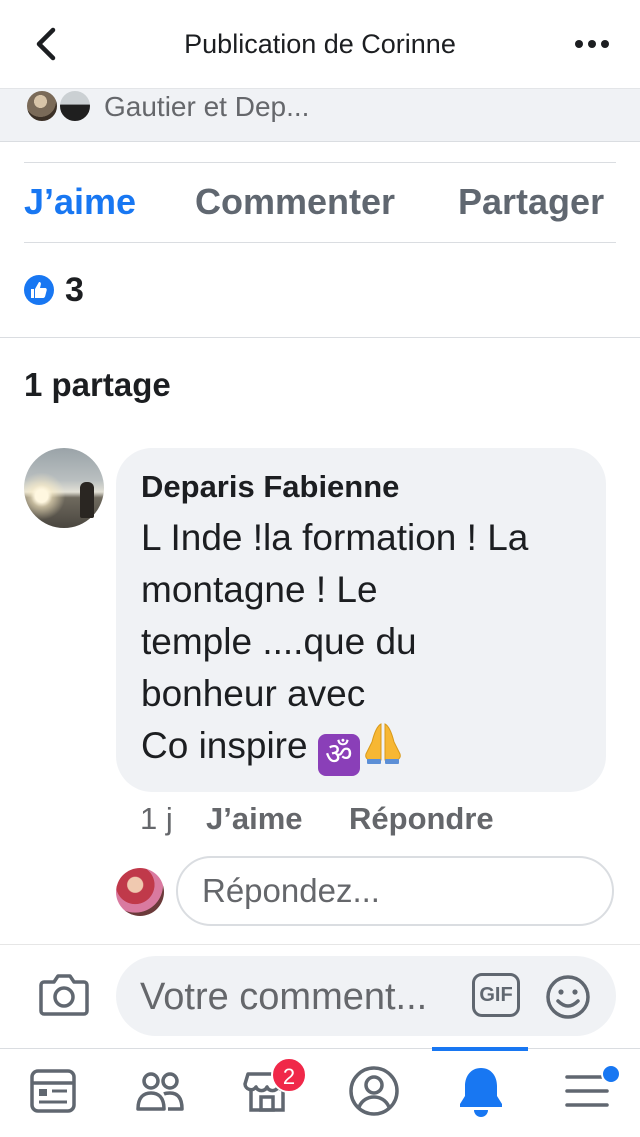 This screenshot has height=1137, width=640. I want to click on profile-icon, so click(374, 1091).